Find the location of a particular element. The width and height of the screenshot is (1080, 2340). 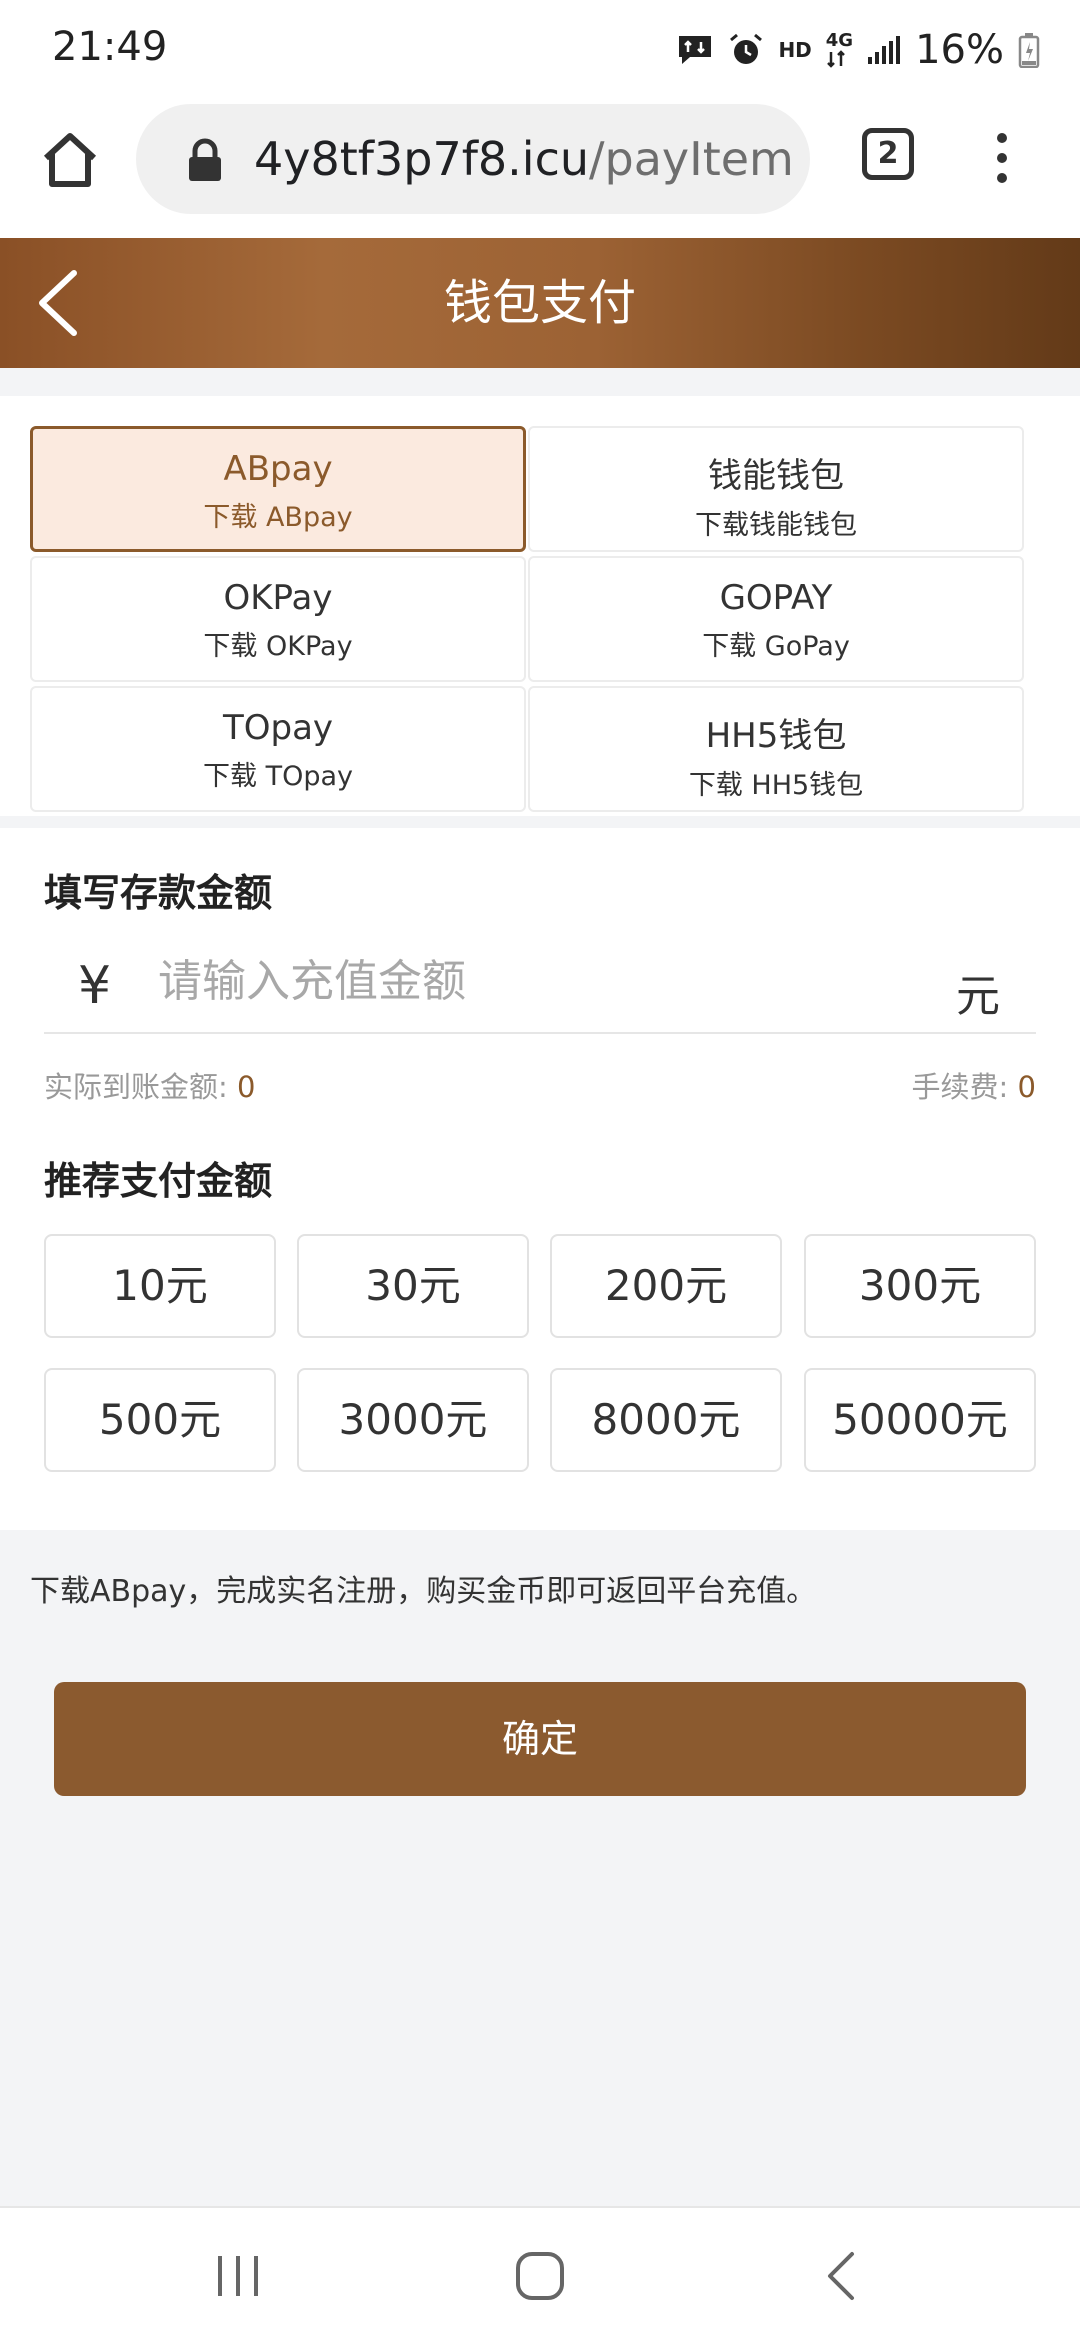

wallet-download-label: 下载 HH5钱包 is located at coordinates (776, 785).